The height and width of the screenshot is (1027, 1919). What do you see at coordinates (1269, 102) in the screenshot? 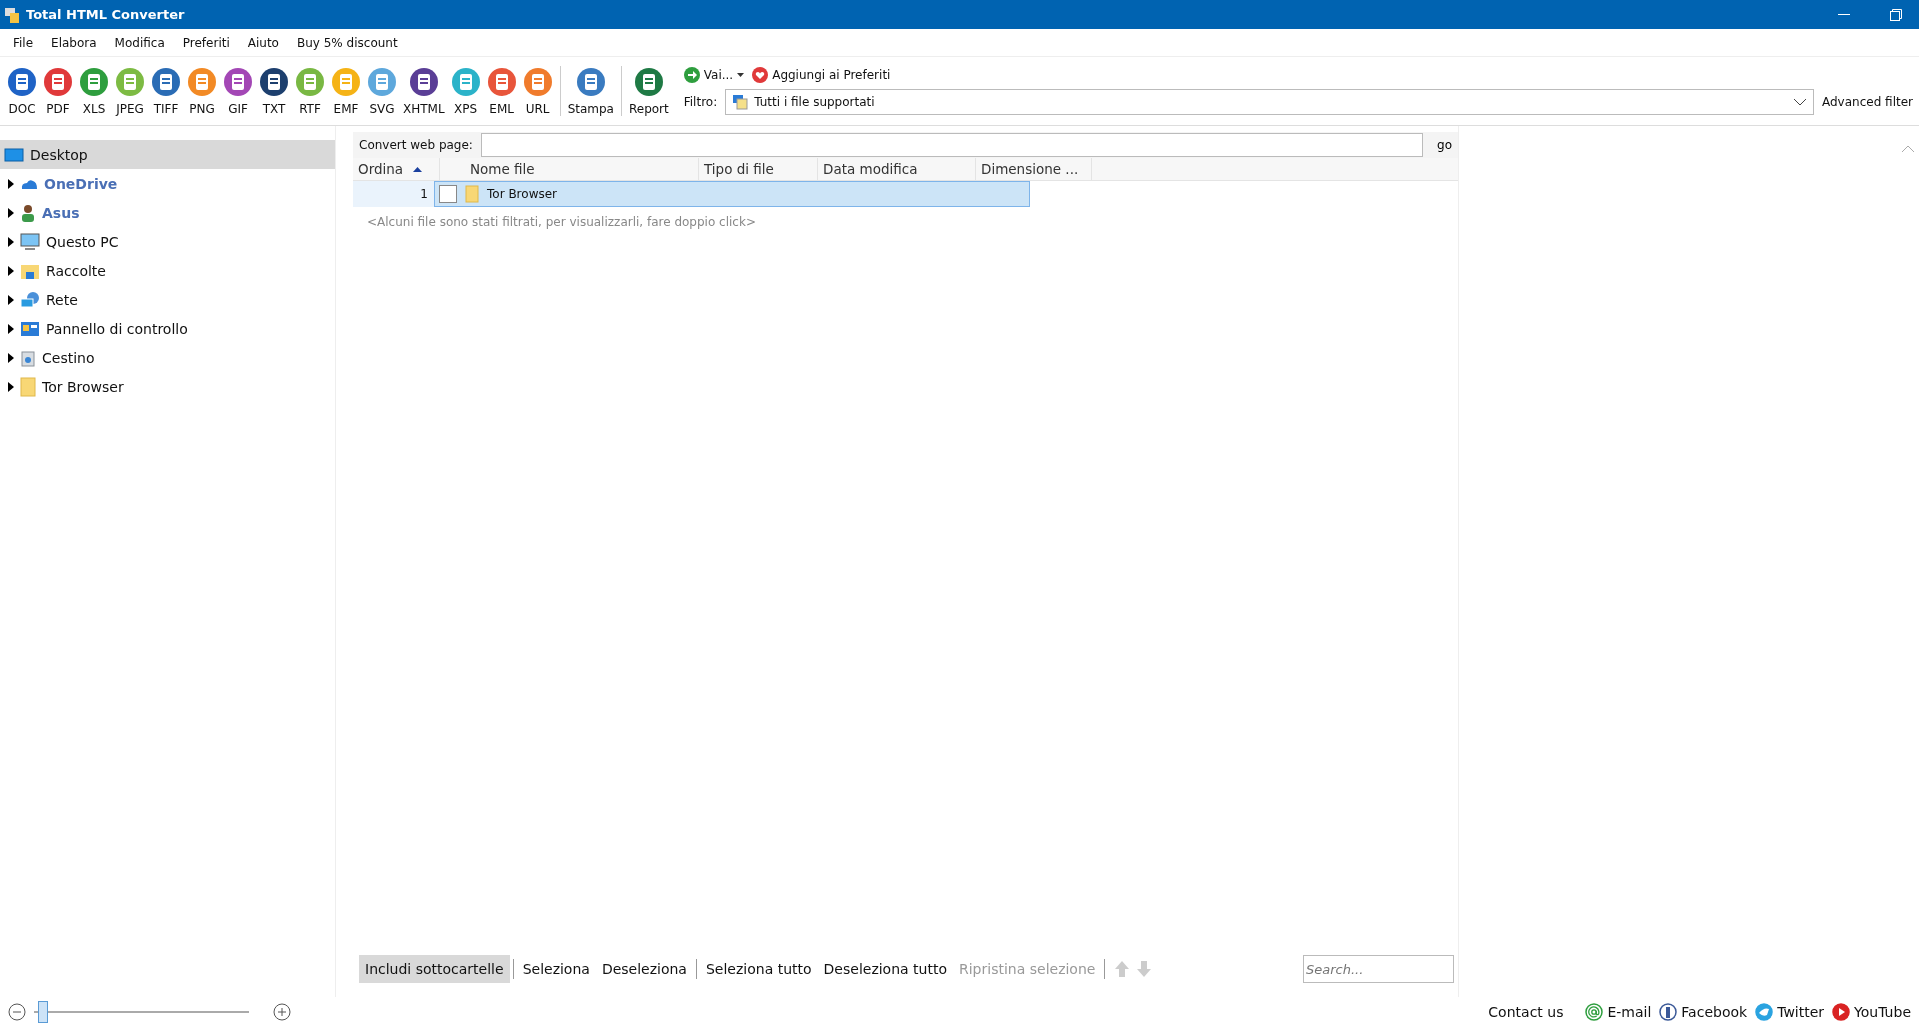
I see `filter-dropdown: Tutti i file supportati` at bounding box center [1269, 102].